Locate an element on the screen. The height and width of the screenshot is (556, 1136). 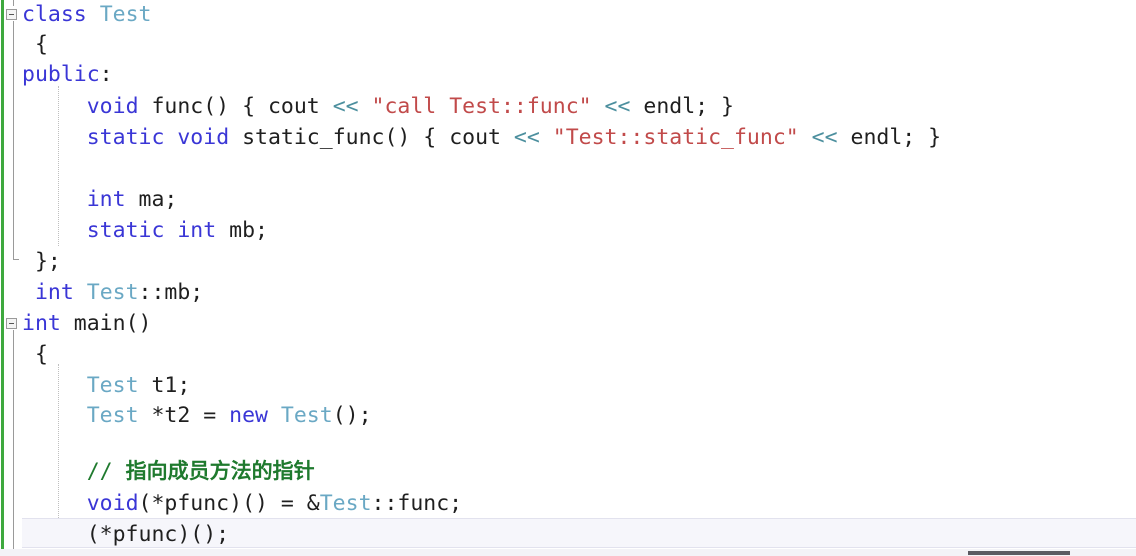
fold-region-end-class-test is located at coordinates (16, 259).